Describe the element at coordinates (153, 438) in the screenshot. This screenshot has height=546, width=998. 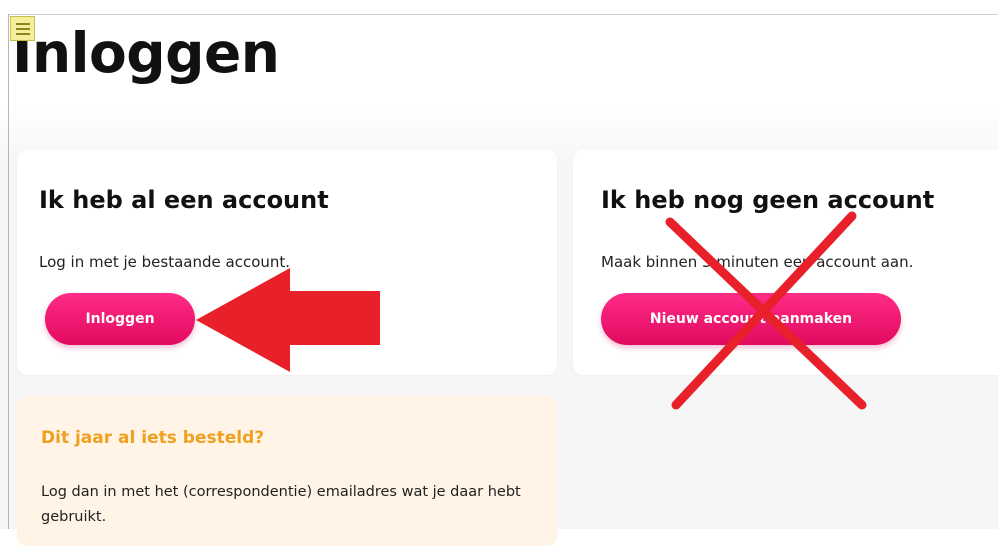
I see `notice-heading: Dit jaar al iets besteld?` at that location.